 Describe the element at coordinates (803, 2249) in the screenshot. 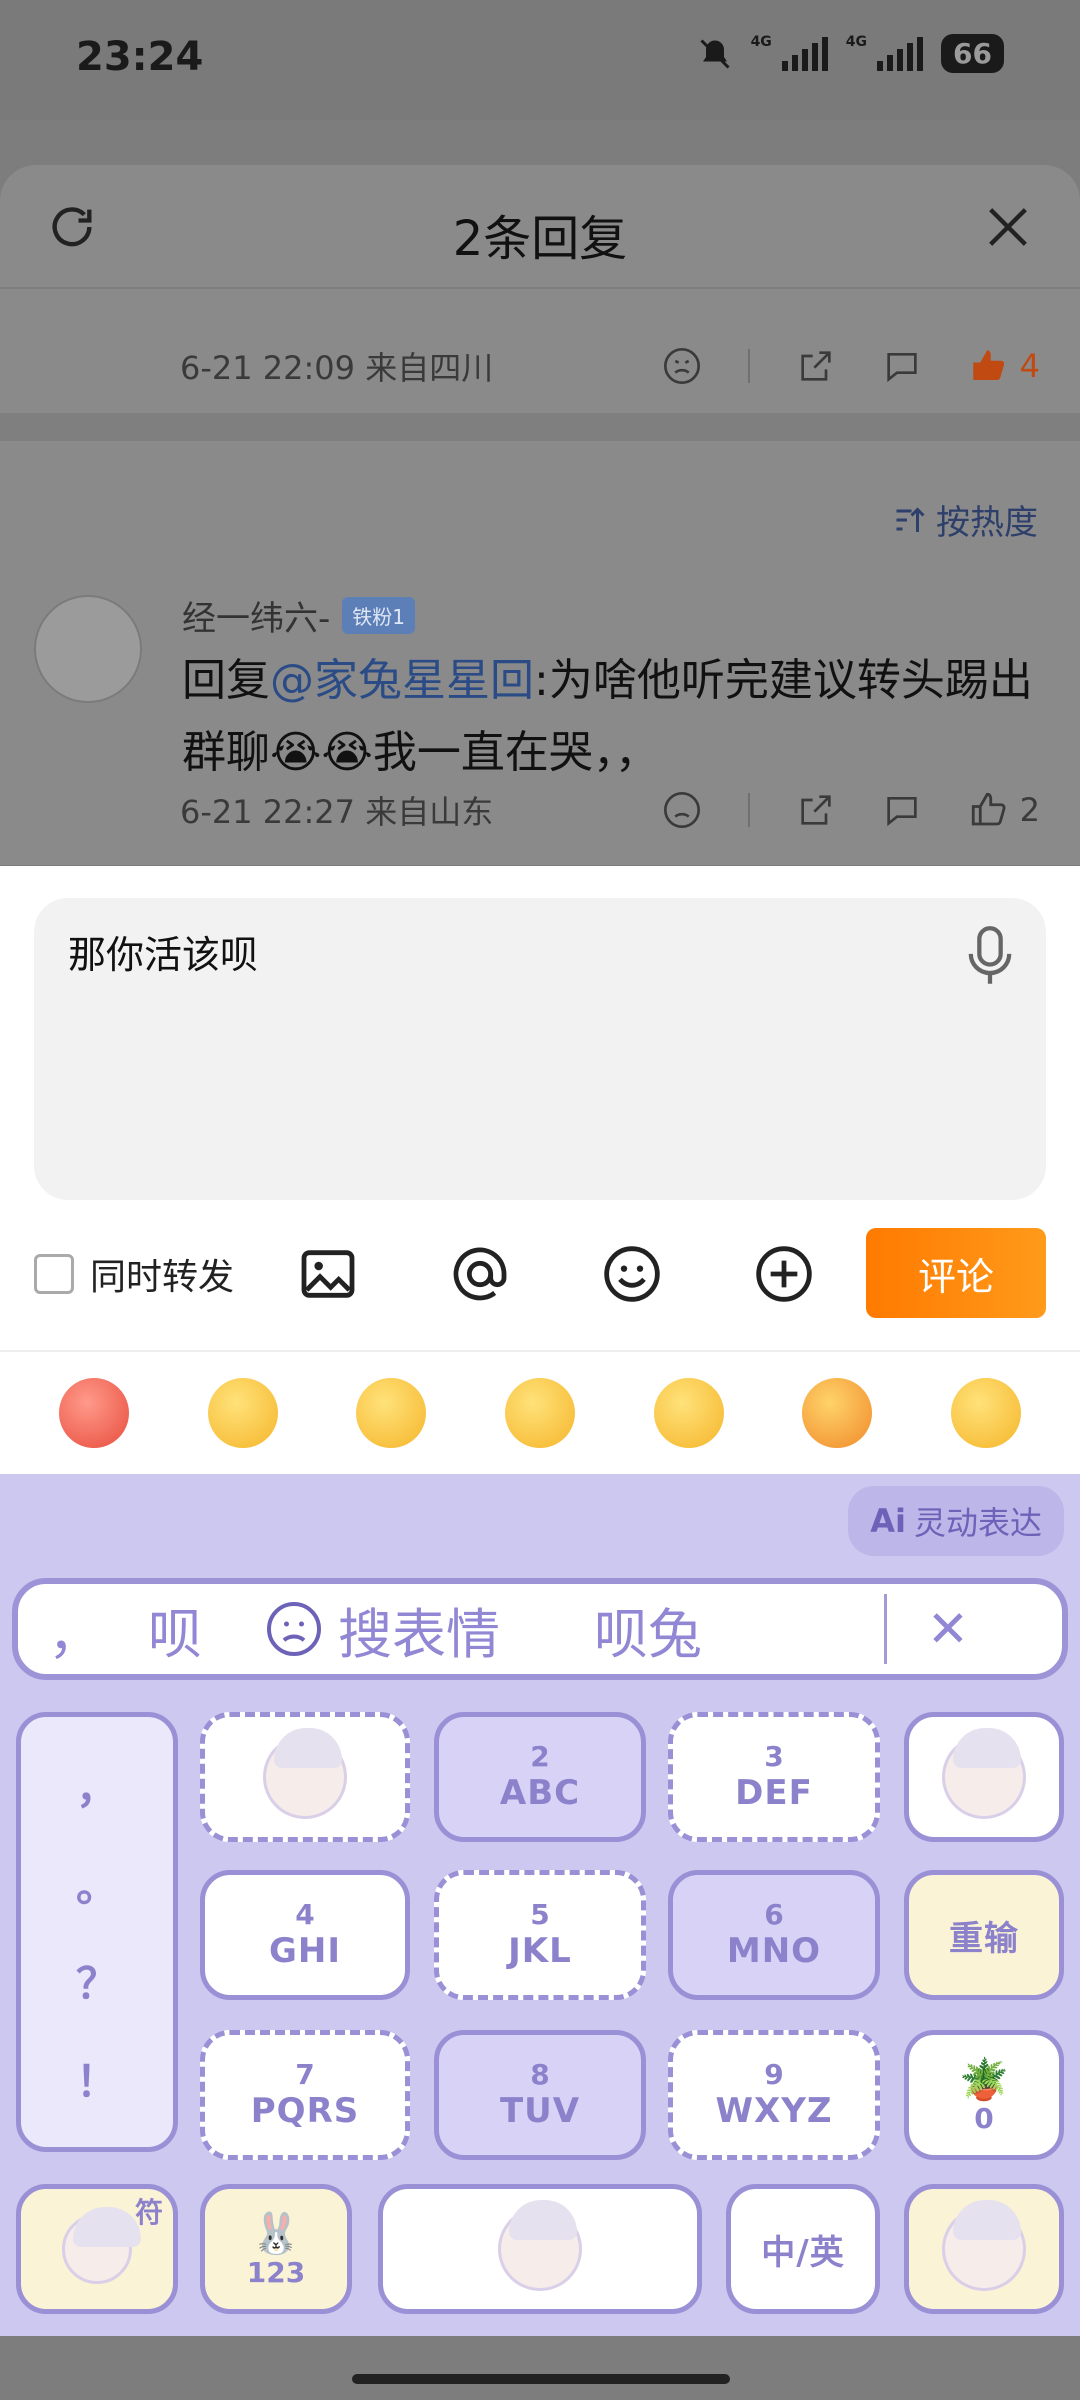

I see `language-toggle-key: 中/英` at that location.